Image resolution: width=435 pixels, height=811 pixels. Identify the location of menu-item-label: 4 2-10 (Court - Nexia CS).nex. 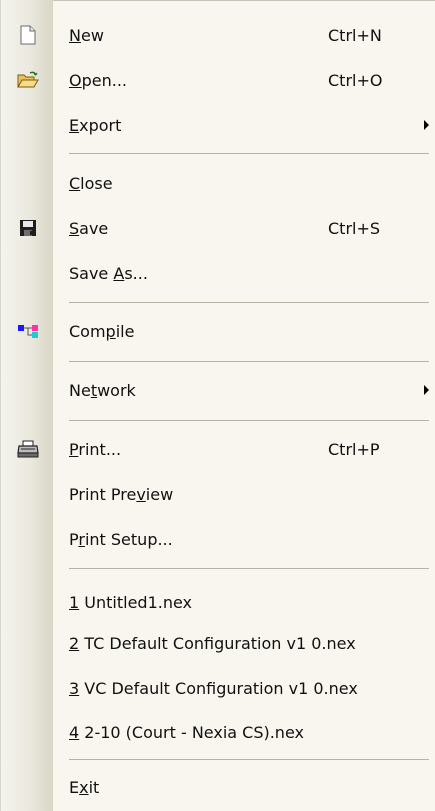
(186, 732).